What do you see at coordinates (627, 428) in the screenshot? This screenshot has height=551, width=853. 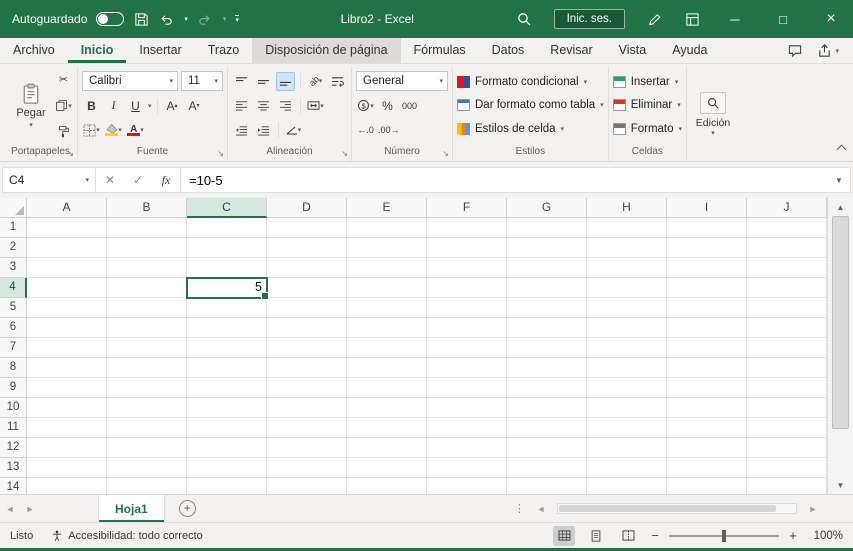 I see `cell-H11` at bounding box center [627, 428].